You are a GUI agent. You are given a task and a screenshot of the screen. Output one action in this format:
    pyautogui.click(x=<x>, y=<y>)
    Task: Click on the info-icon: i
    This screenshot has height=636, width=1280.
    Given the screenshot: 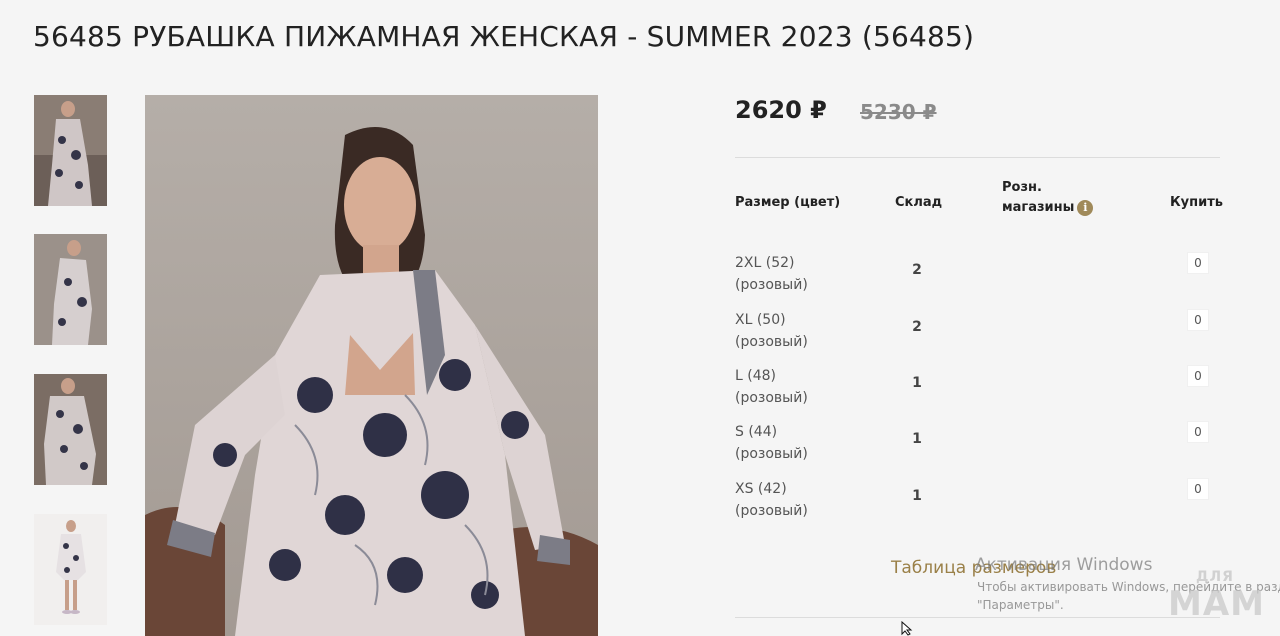 What is the action you would take?
    pyautogui.click(x=1085, y=207)
    